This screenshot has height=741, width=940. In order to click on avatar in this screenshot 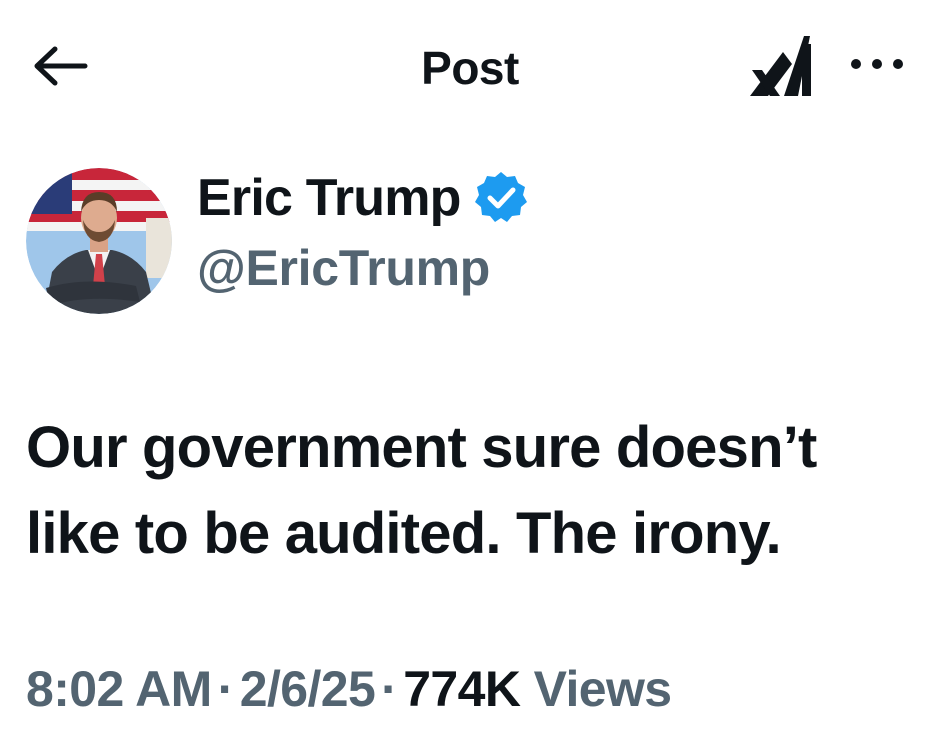, I will do `click(99, 241)`.